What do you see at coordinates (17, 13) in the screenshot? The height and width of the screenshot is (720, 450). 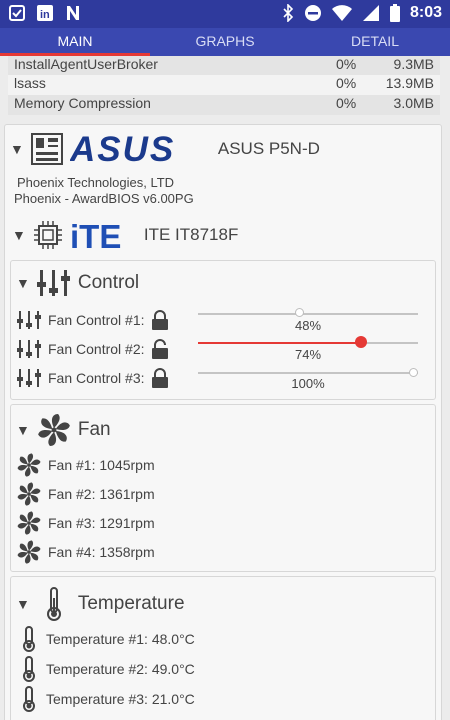 I see `checkbox-notification-icon` at bounding box center [17, 13].